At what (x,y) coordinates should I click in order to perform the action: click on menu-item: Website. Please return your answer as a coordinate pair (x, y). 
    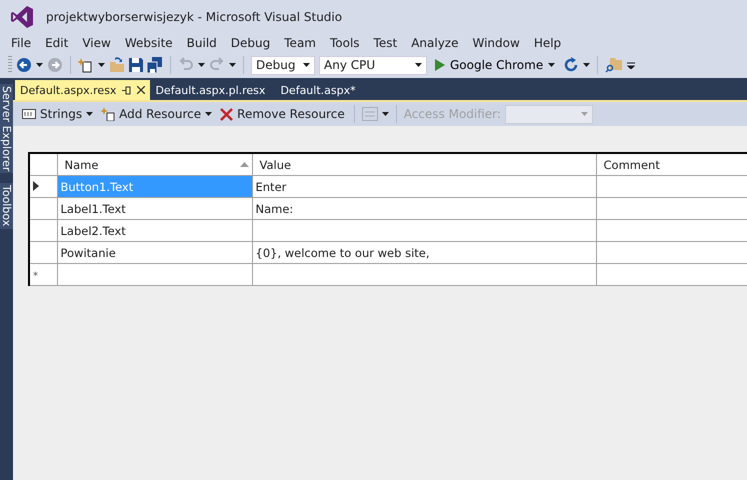
    Looking at the image, I should click on (149, 43).